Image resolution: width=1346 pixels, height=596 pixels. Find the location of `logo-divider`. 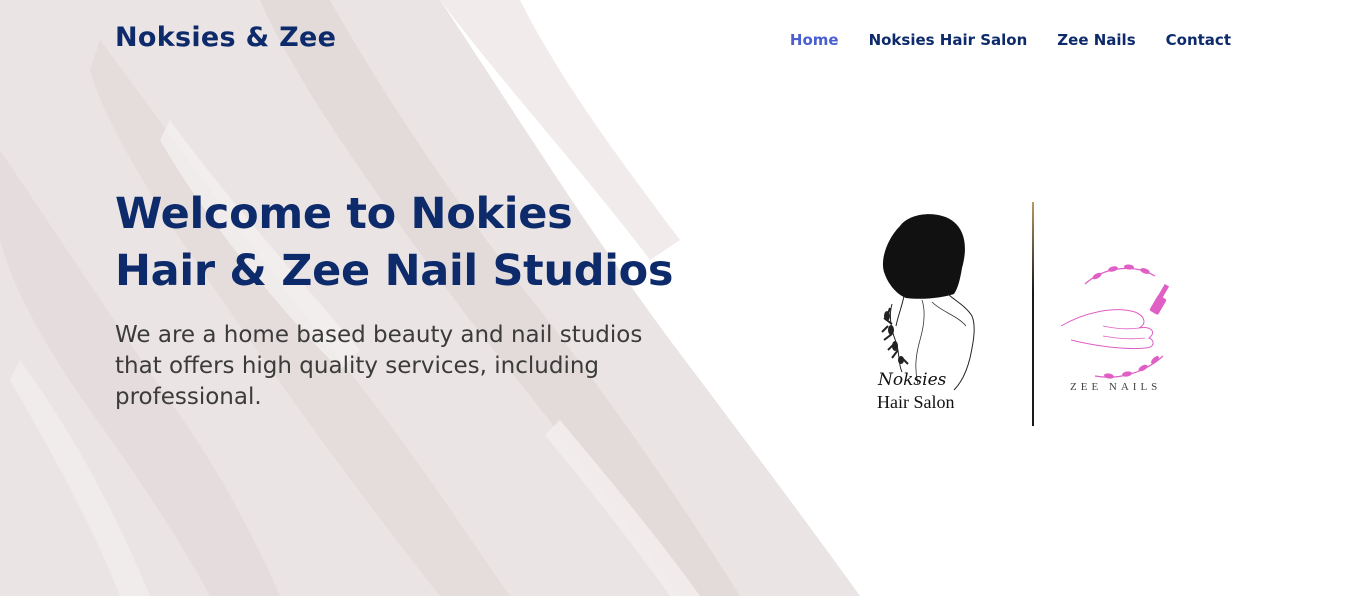

logo-divider is located at coordinates (1033, 314).